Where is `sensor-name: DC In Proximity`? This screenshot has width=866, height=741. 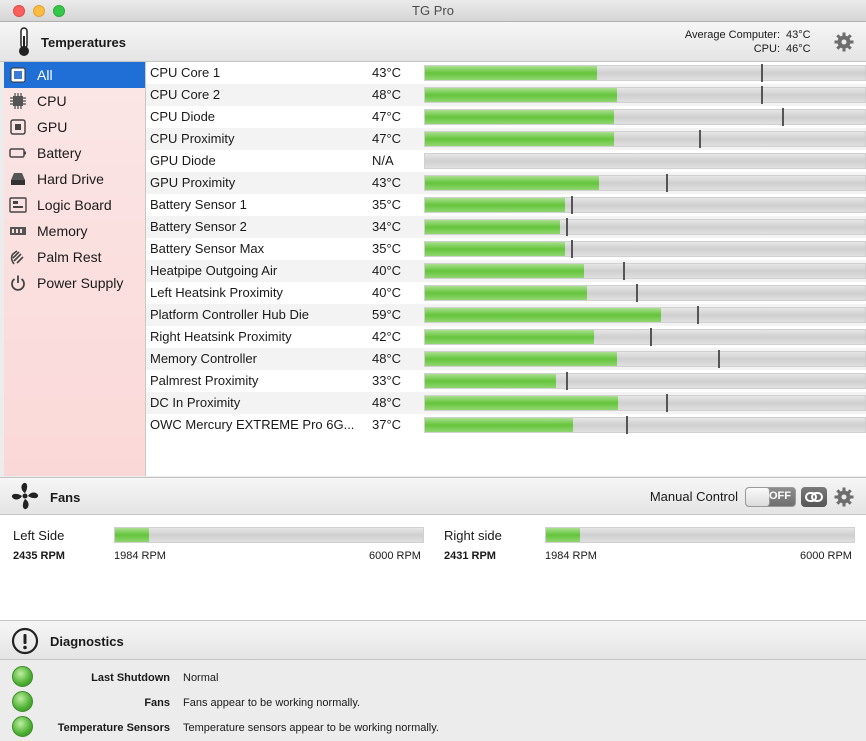 sensor-name: DC In Proximity is located at coordinates (195, 402).